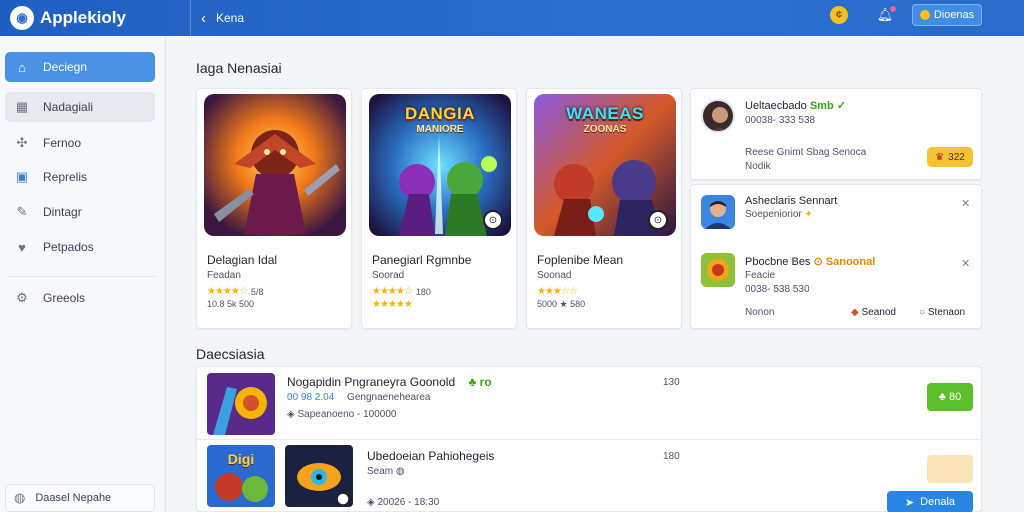 This screenshot has height=512, width=1024. What do you see at coordinates (480, 382) in the screenshot?
I see `row-tag: ♣ ro` at bounding box center [480, 382].